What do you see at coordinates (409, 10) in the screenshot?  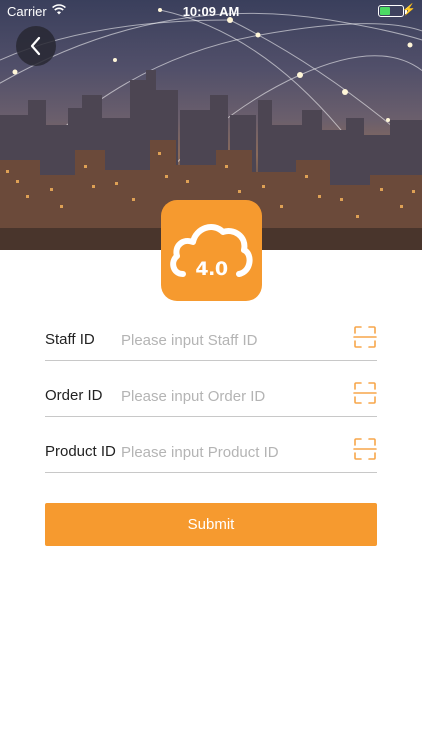 I see `charging-bolt-icon: ⚡` at bounding box center [409, 10].